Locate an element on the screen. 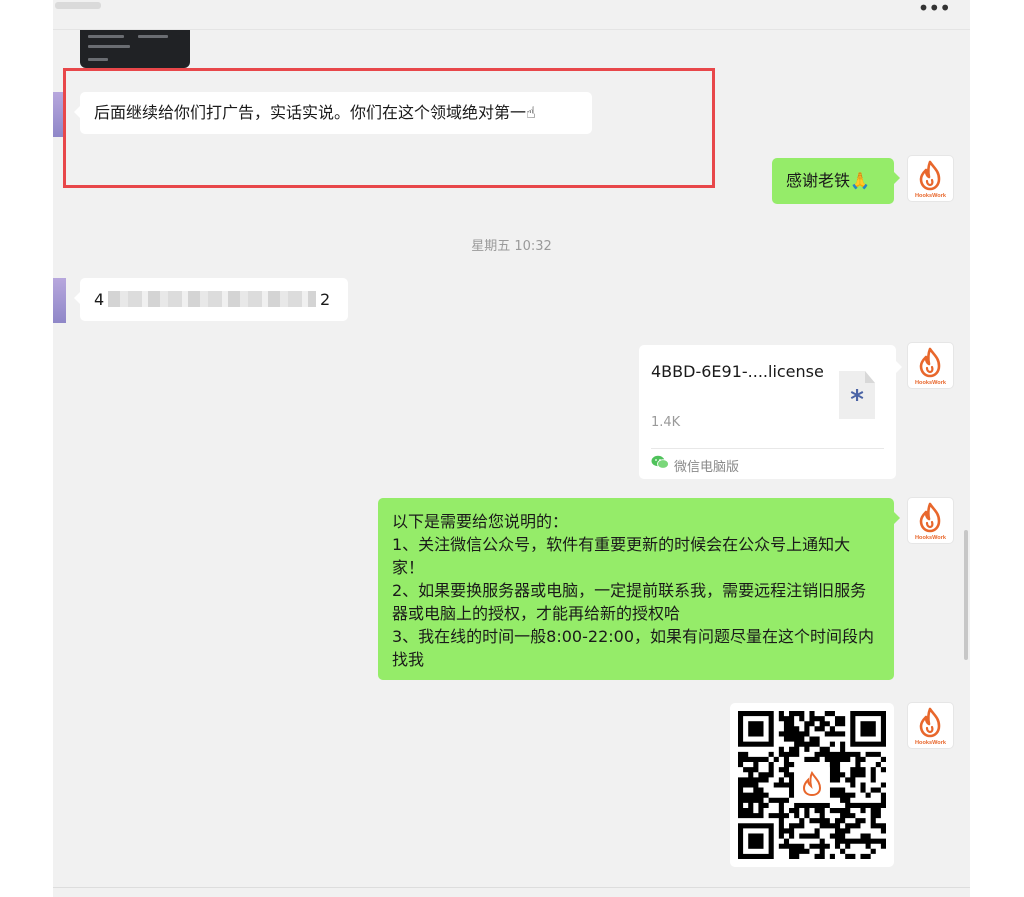 This screenshot has width=1024, height=897. highlight-annotation-box is located at coordinates (389, 128).